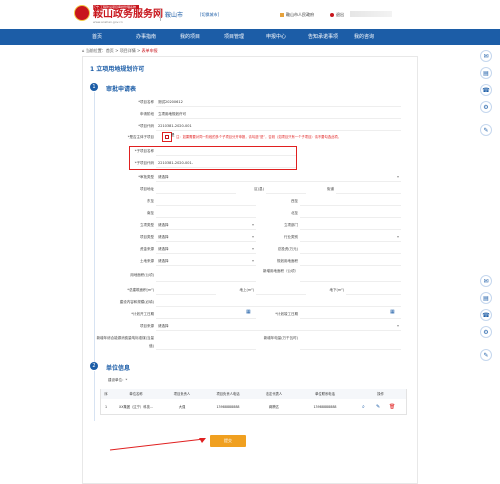 Image resolution: width=500 pixels, height=484 pixels. I want to click on new-land-input, so click(350, 275).